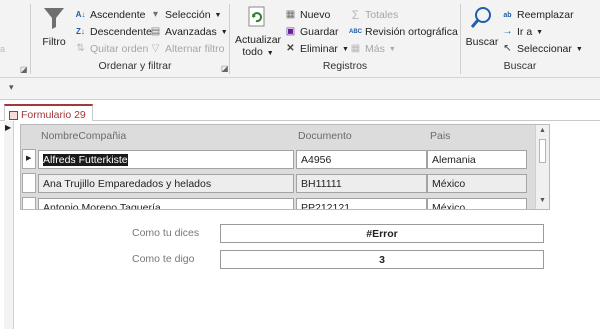 Image resolution: width=600 pixels, height=329 pixels. I want to click on sort-ascending-icon: A↓, so click(80, 14).